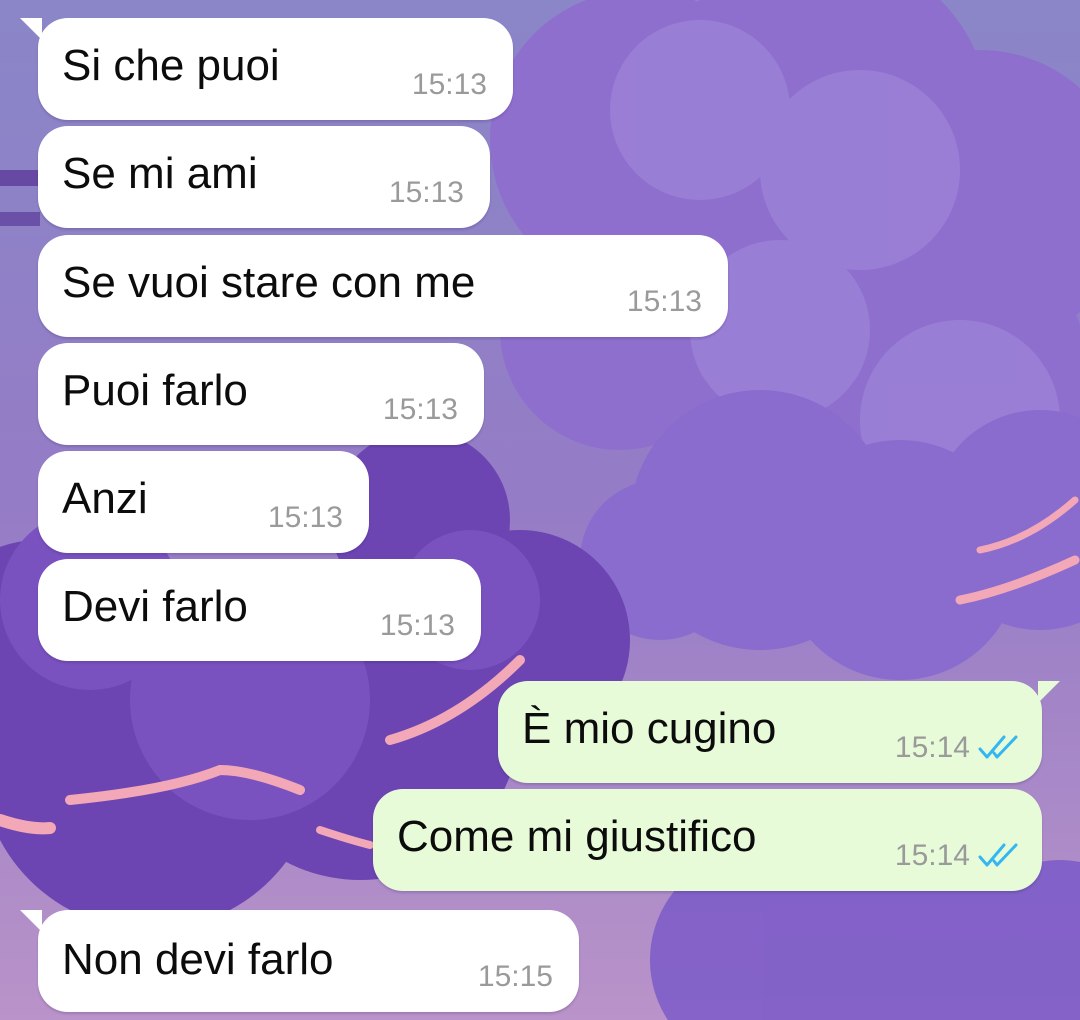 The height and width of the screenshot is (1020, 1080). I want to click on message-text: Se vuoi stare con me, so click(269, 282).